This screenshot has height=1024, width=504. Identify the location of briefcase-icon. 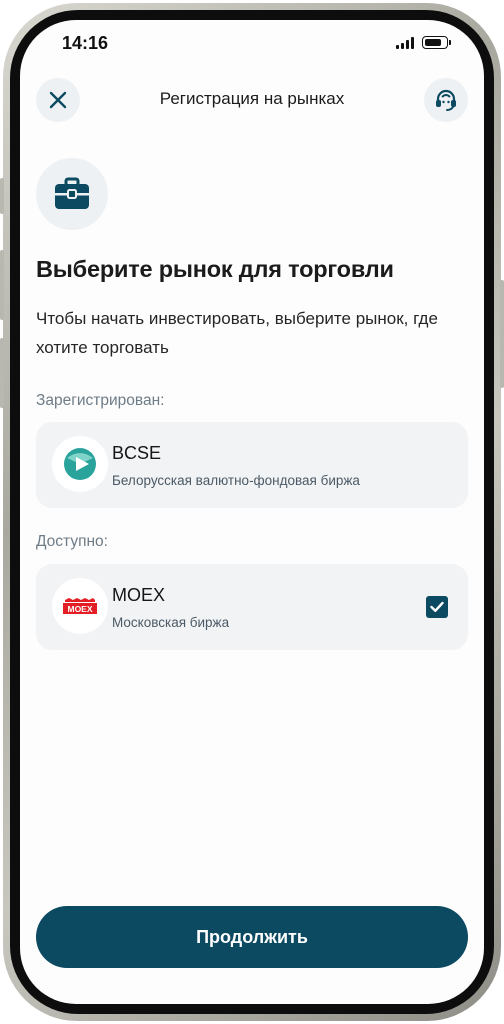
(72, 193).